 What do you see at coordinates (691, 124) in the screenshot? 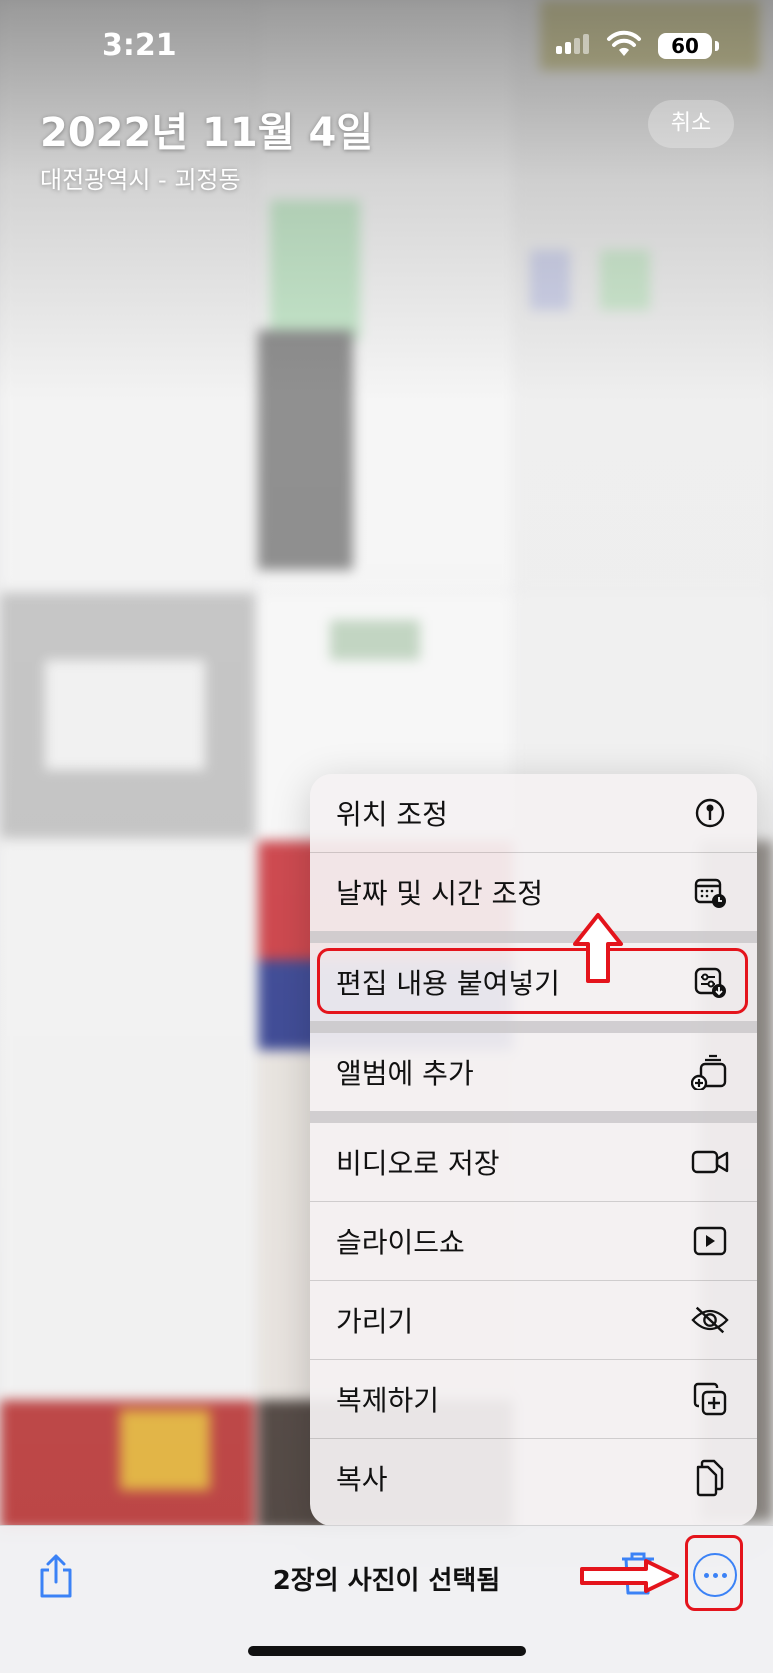
I see `cancel-button: 취소` at bounding box center [691, 124].